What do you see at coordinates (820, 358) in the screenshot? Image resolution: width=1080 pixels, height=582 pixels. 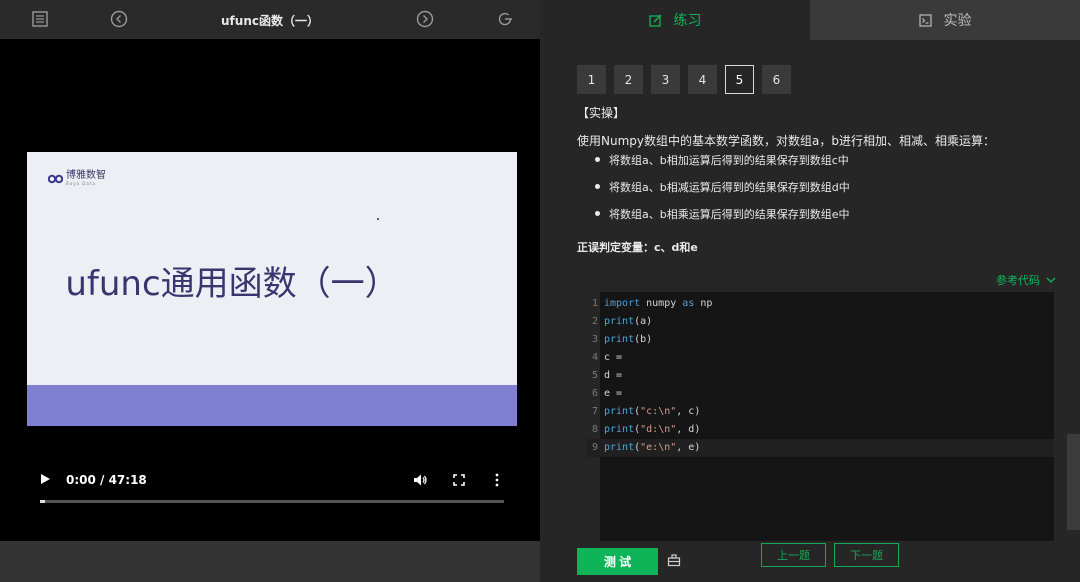 I see `code-line: 4 c =` at bounding box center [820, 358].